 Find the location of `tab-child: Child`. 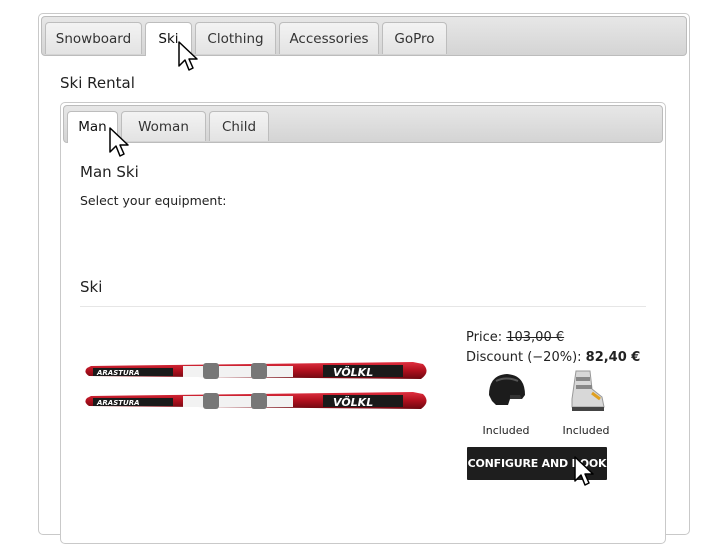

tab-child: Child is located at coordinates (239, 126).